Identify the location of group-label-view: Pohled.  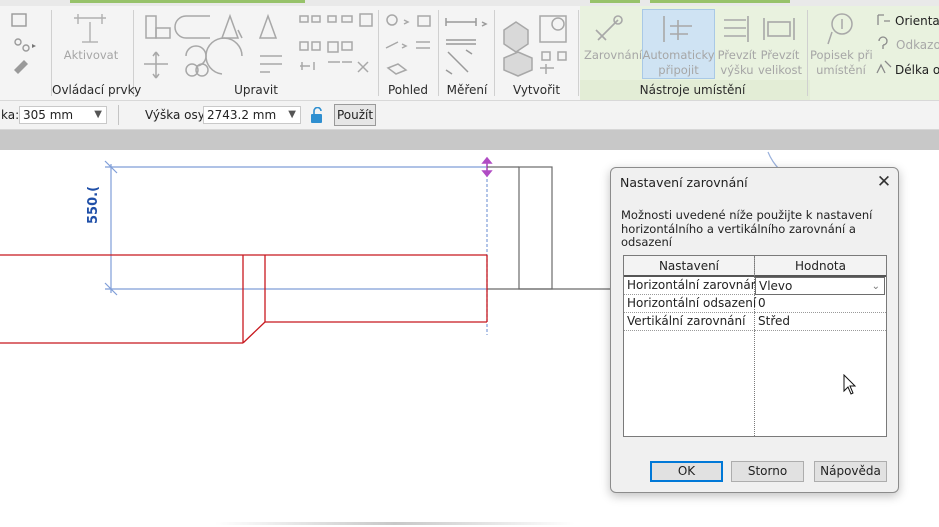
(408, 90).